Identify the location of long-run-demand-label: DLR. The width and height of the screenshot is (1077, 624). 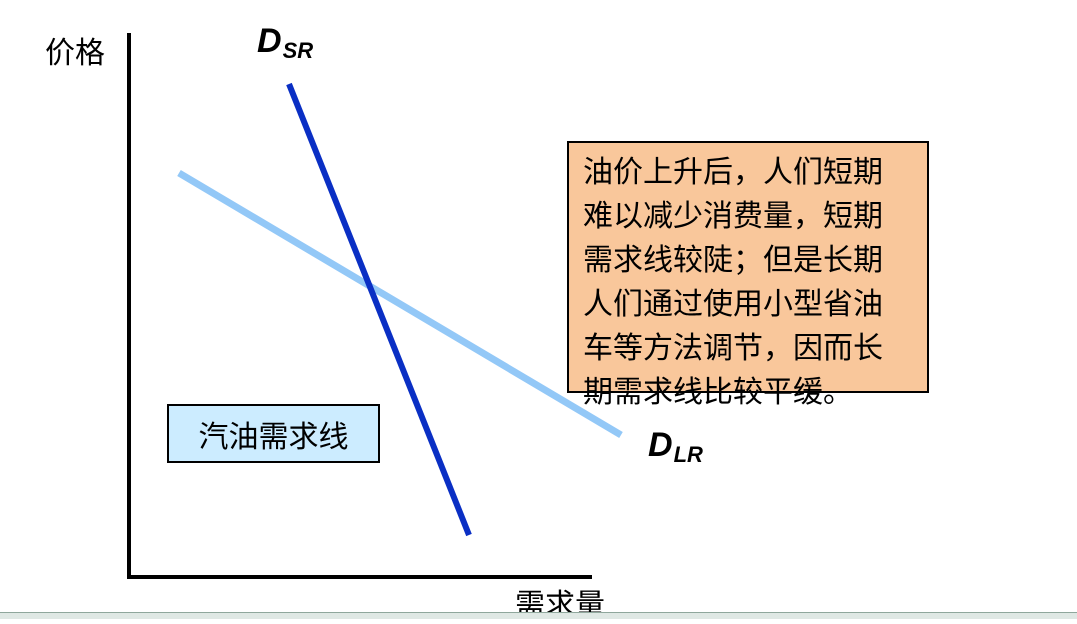
(675, 446).